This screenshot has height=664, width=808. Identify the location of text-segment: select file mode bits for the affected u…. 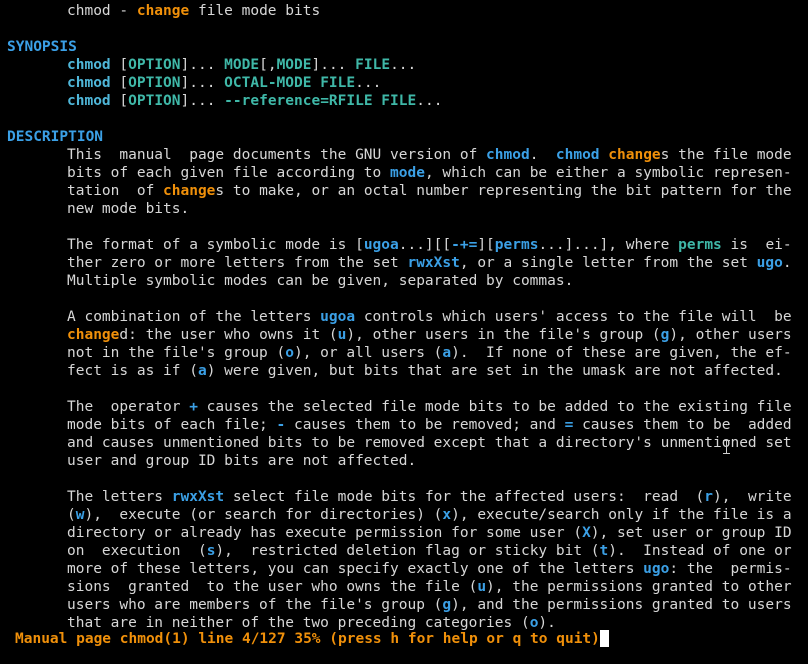
(464, 497).